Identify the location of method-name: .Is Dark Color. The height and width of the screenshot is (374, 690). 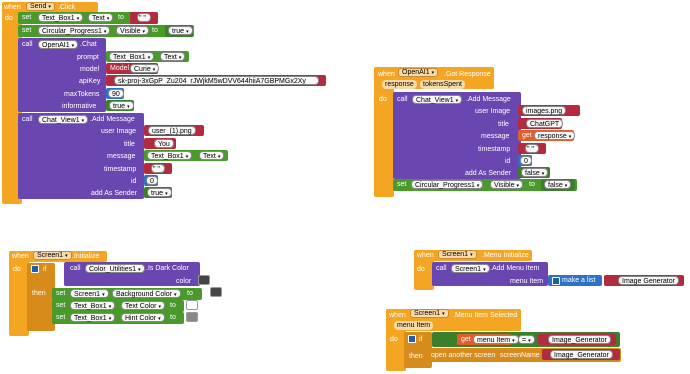
(167, 268).